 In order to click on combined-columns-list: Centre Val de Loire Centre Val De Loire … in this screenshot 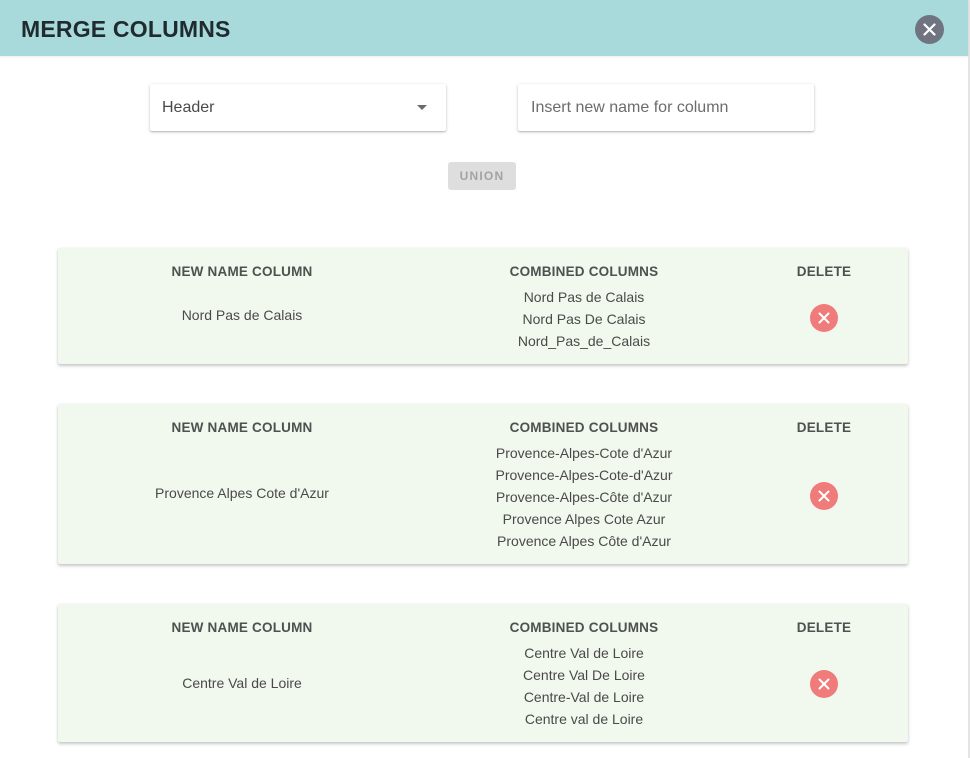, I will do `click(584, 686)`.